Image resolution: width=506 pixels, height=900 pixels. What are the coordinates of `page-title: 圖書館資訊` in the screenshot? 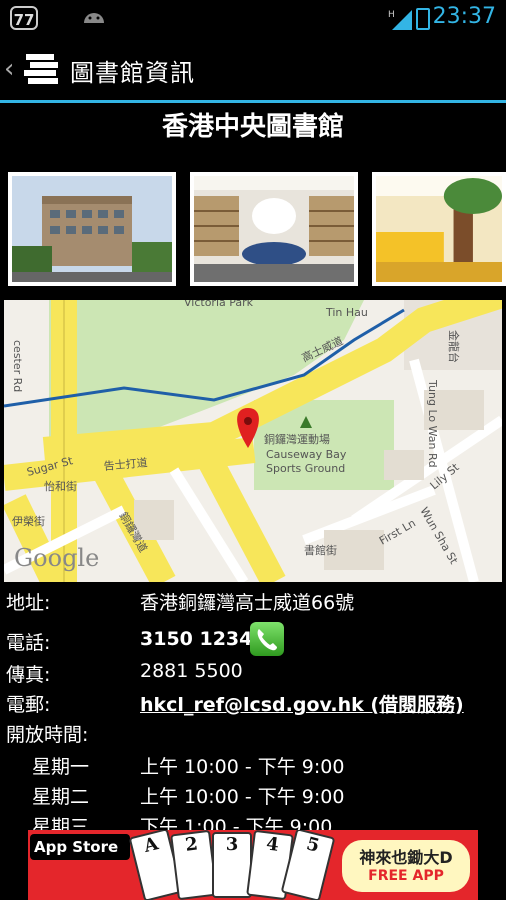 It's located at (132, 73).